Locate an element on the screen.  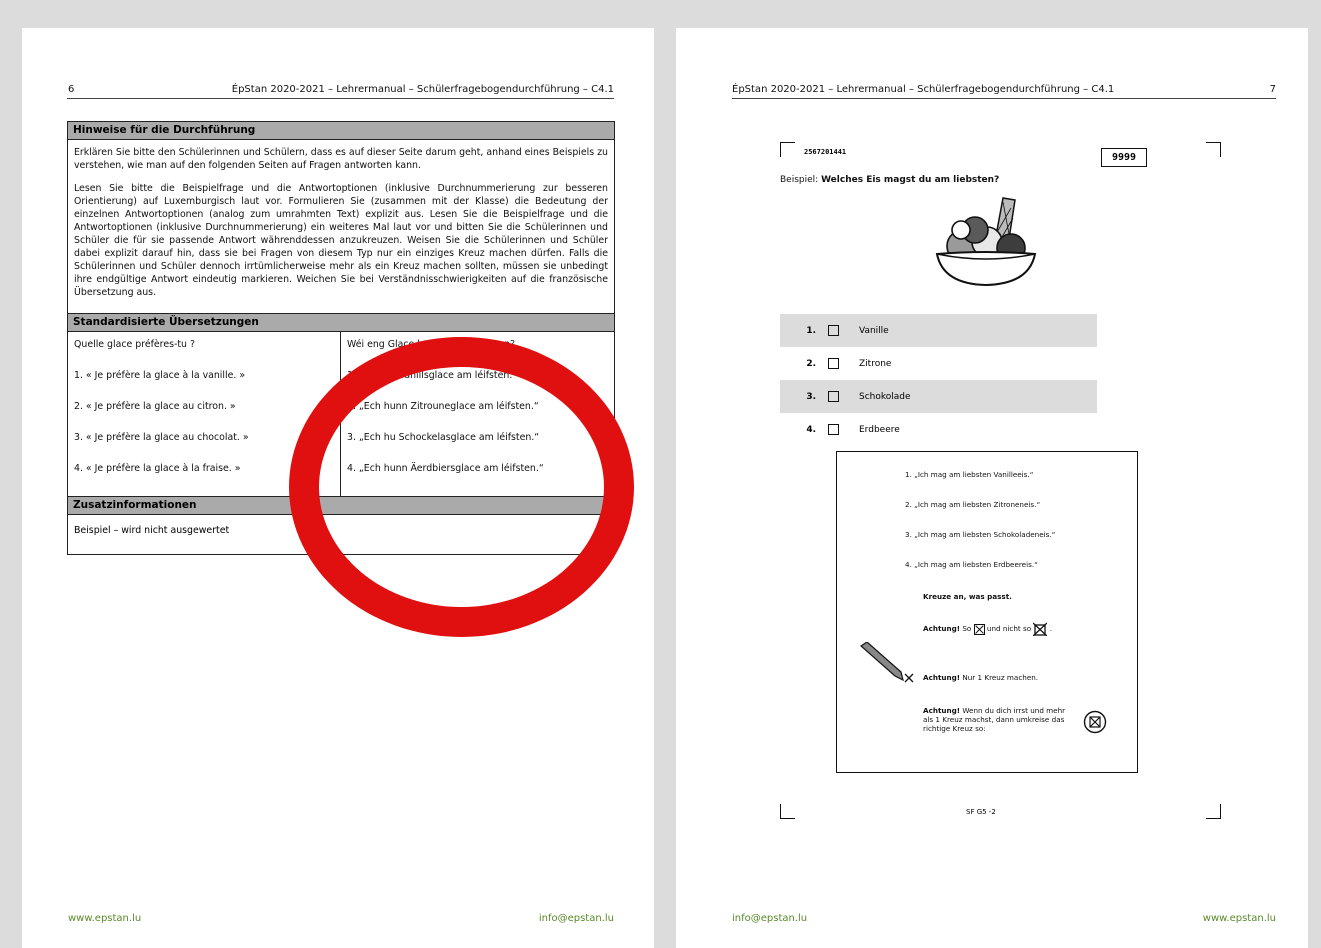
option-label: Vanille is located at coordinates (874, 330).